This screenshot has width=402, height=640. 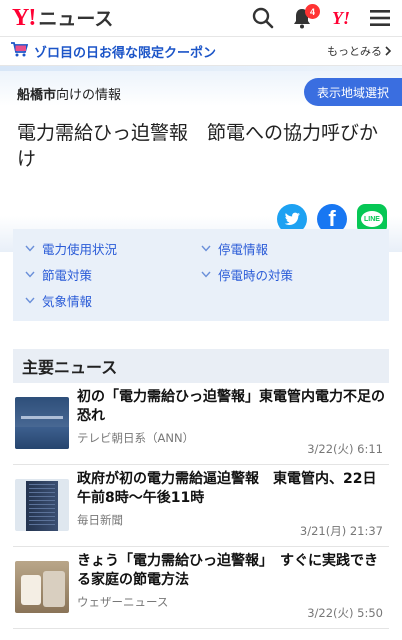 I want to click on link-power-saving: 節電対策, so click(x=113, y=274).